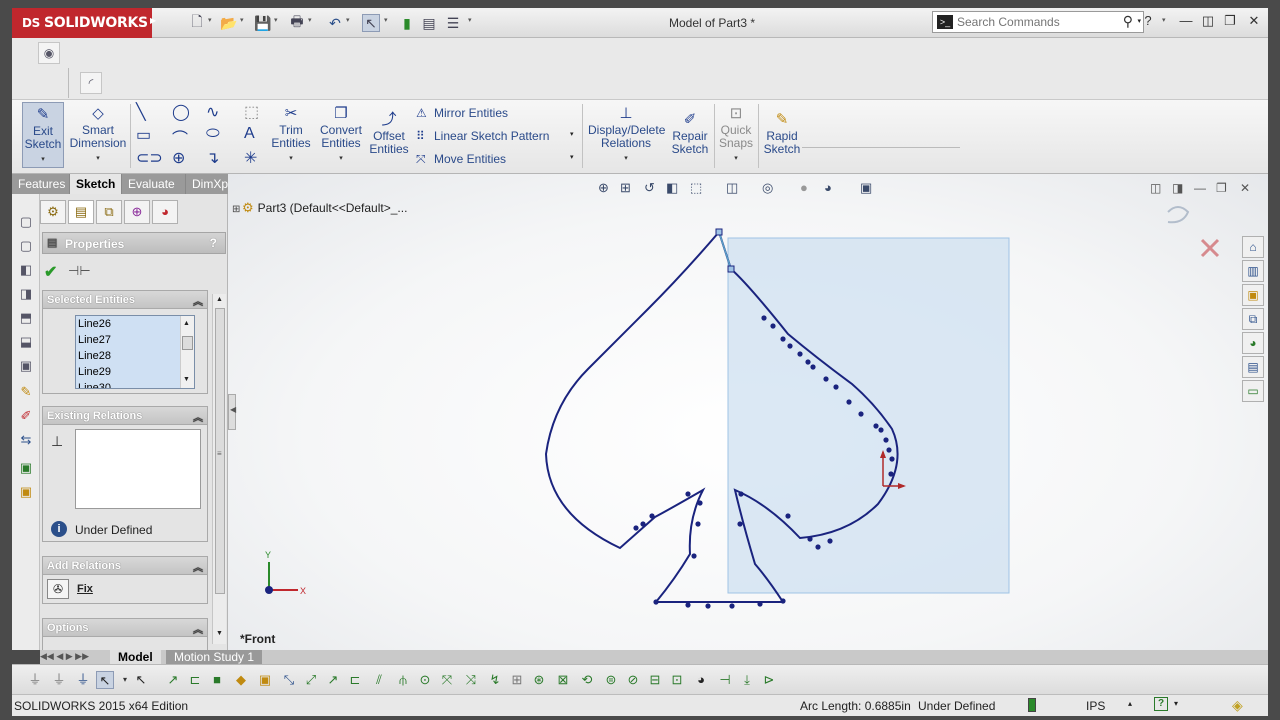 The image size is (1280, 720). I want to click on feature-manager-tab-icon: ⚙, so click(53, 212).